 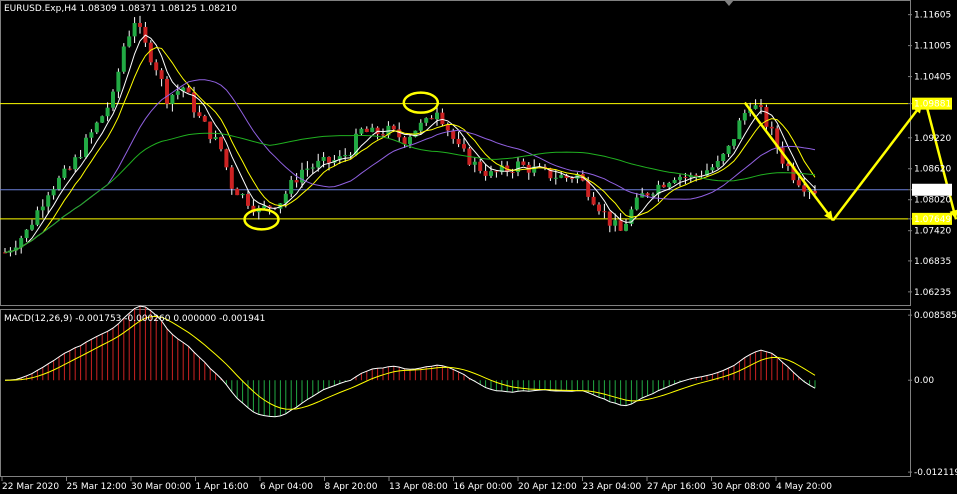 I want to click on y-tick-label: 1.09220, so click(x=932, y=139).